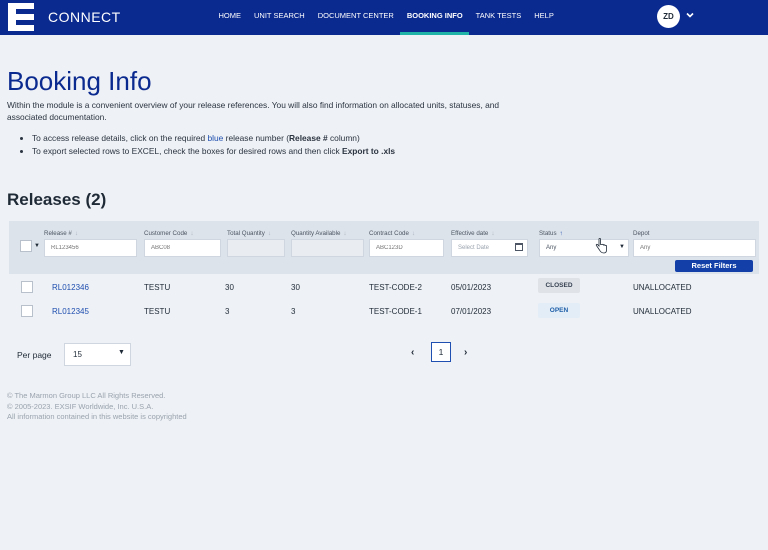 The image size is (768, 550). What do you see at coordinates (668, 16) in the screenshot?
I see `user-avatar: ZD` at bounding box center [668, 16].